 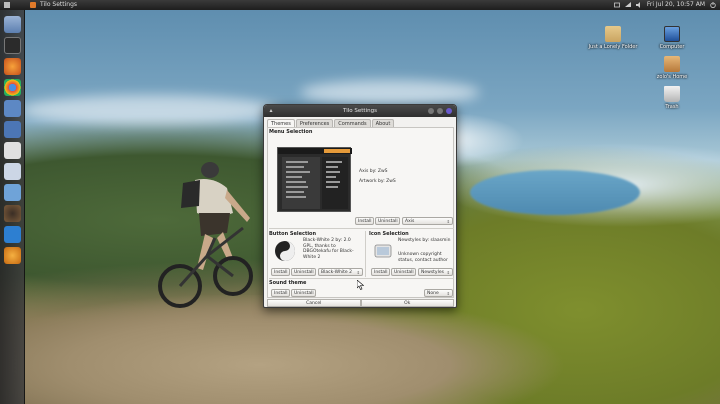 I want to click on firefox-icon, so click(x=12, y=66).